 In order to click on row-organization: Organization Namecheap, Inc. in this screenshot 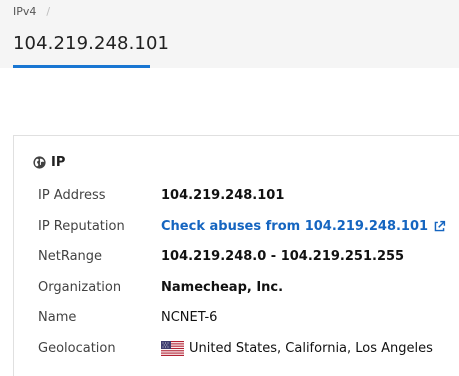, I will do `click(160, 287)`.